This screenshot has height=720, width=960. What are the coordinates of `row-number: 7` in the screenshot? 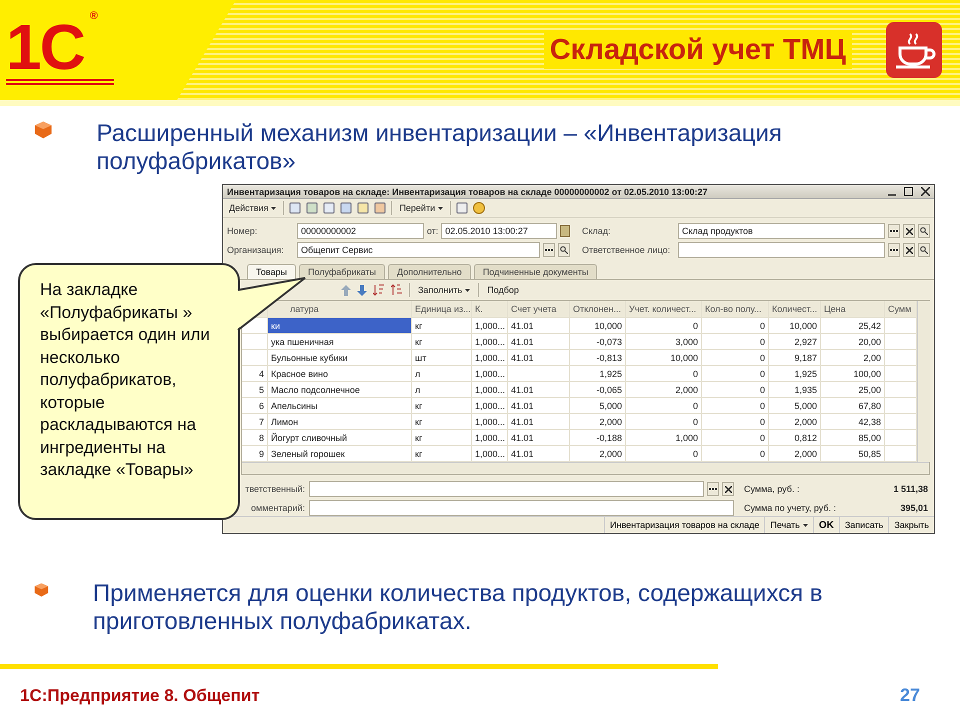 It's located at (255, 421).